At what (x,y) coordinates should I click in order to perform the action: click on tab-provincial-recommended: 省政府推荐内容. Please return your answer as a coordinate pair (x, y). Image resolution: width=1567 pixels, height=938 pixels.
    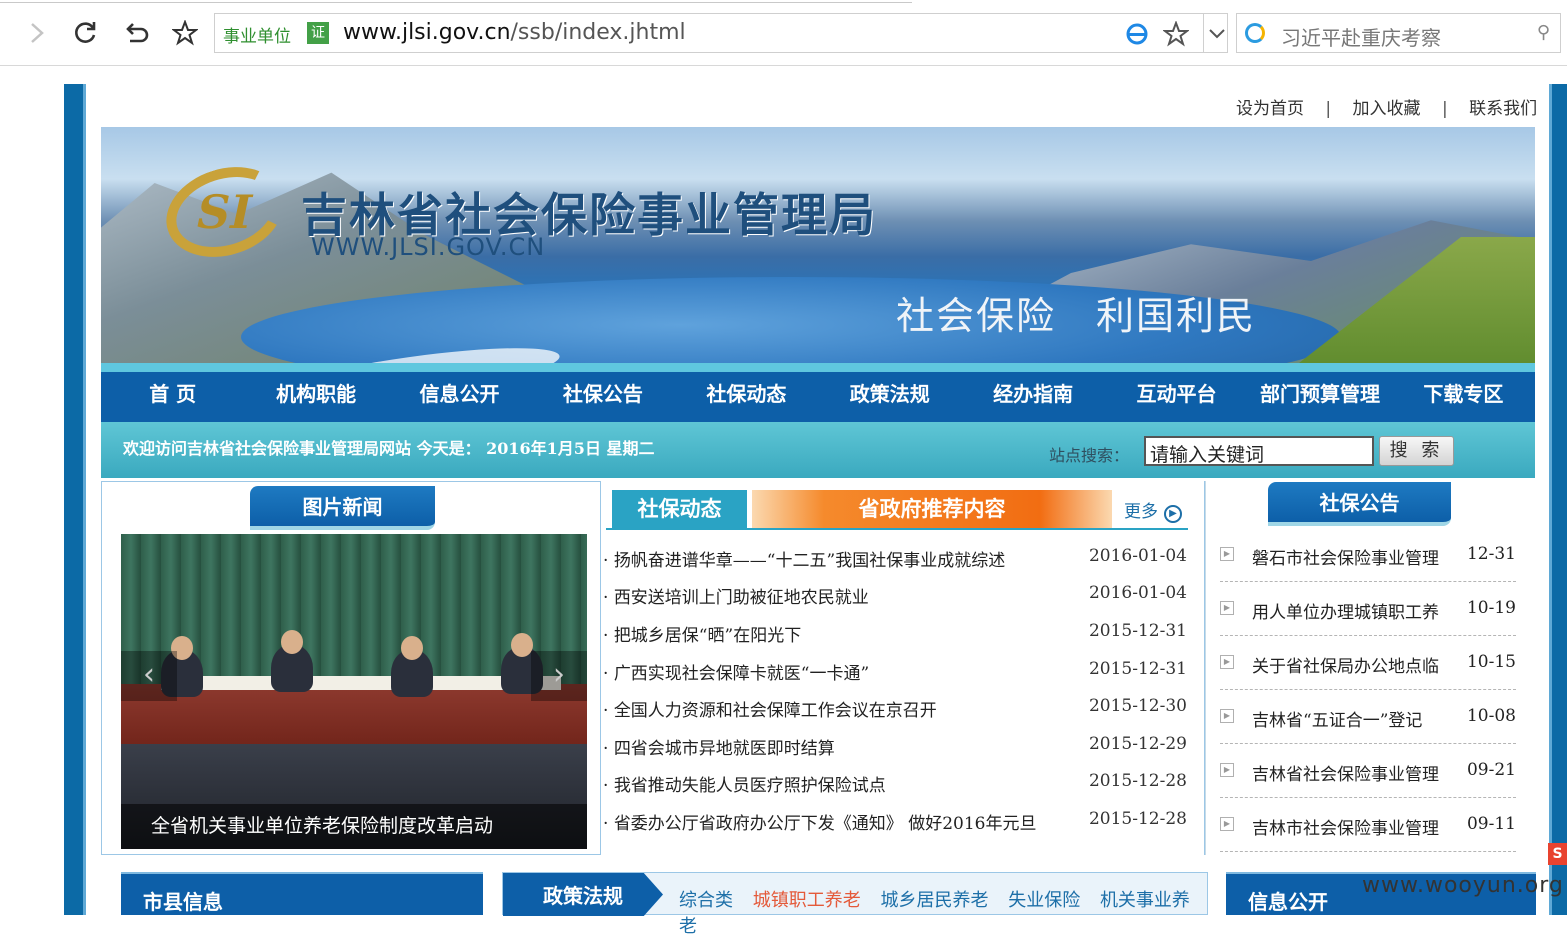
    Looking at the image, I should click on (932, 509).